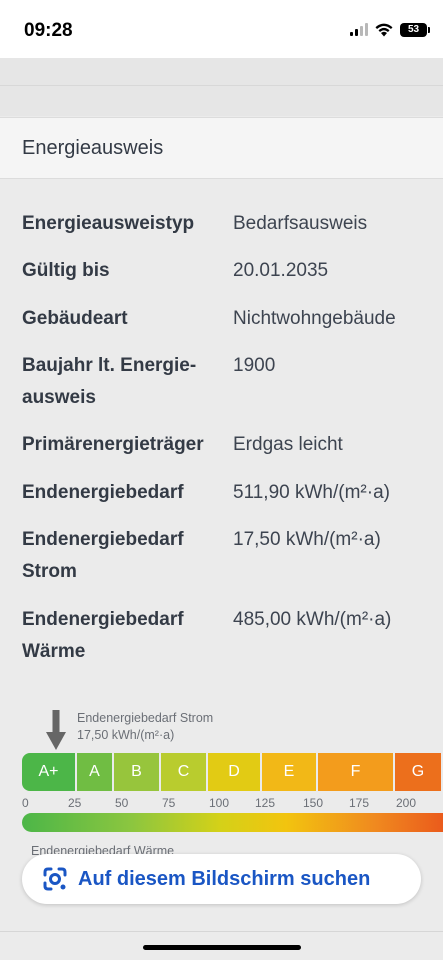 This screenshot has width=443, height=960. I want to click on tick-label: 175, so click(359, 803).